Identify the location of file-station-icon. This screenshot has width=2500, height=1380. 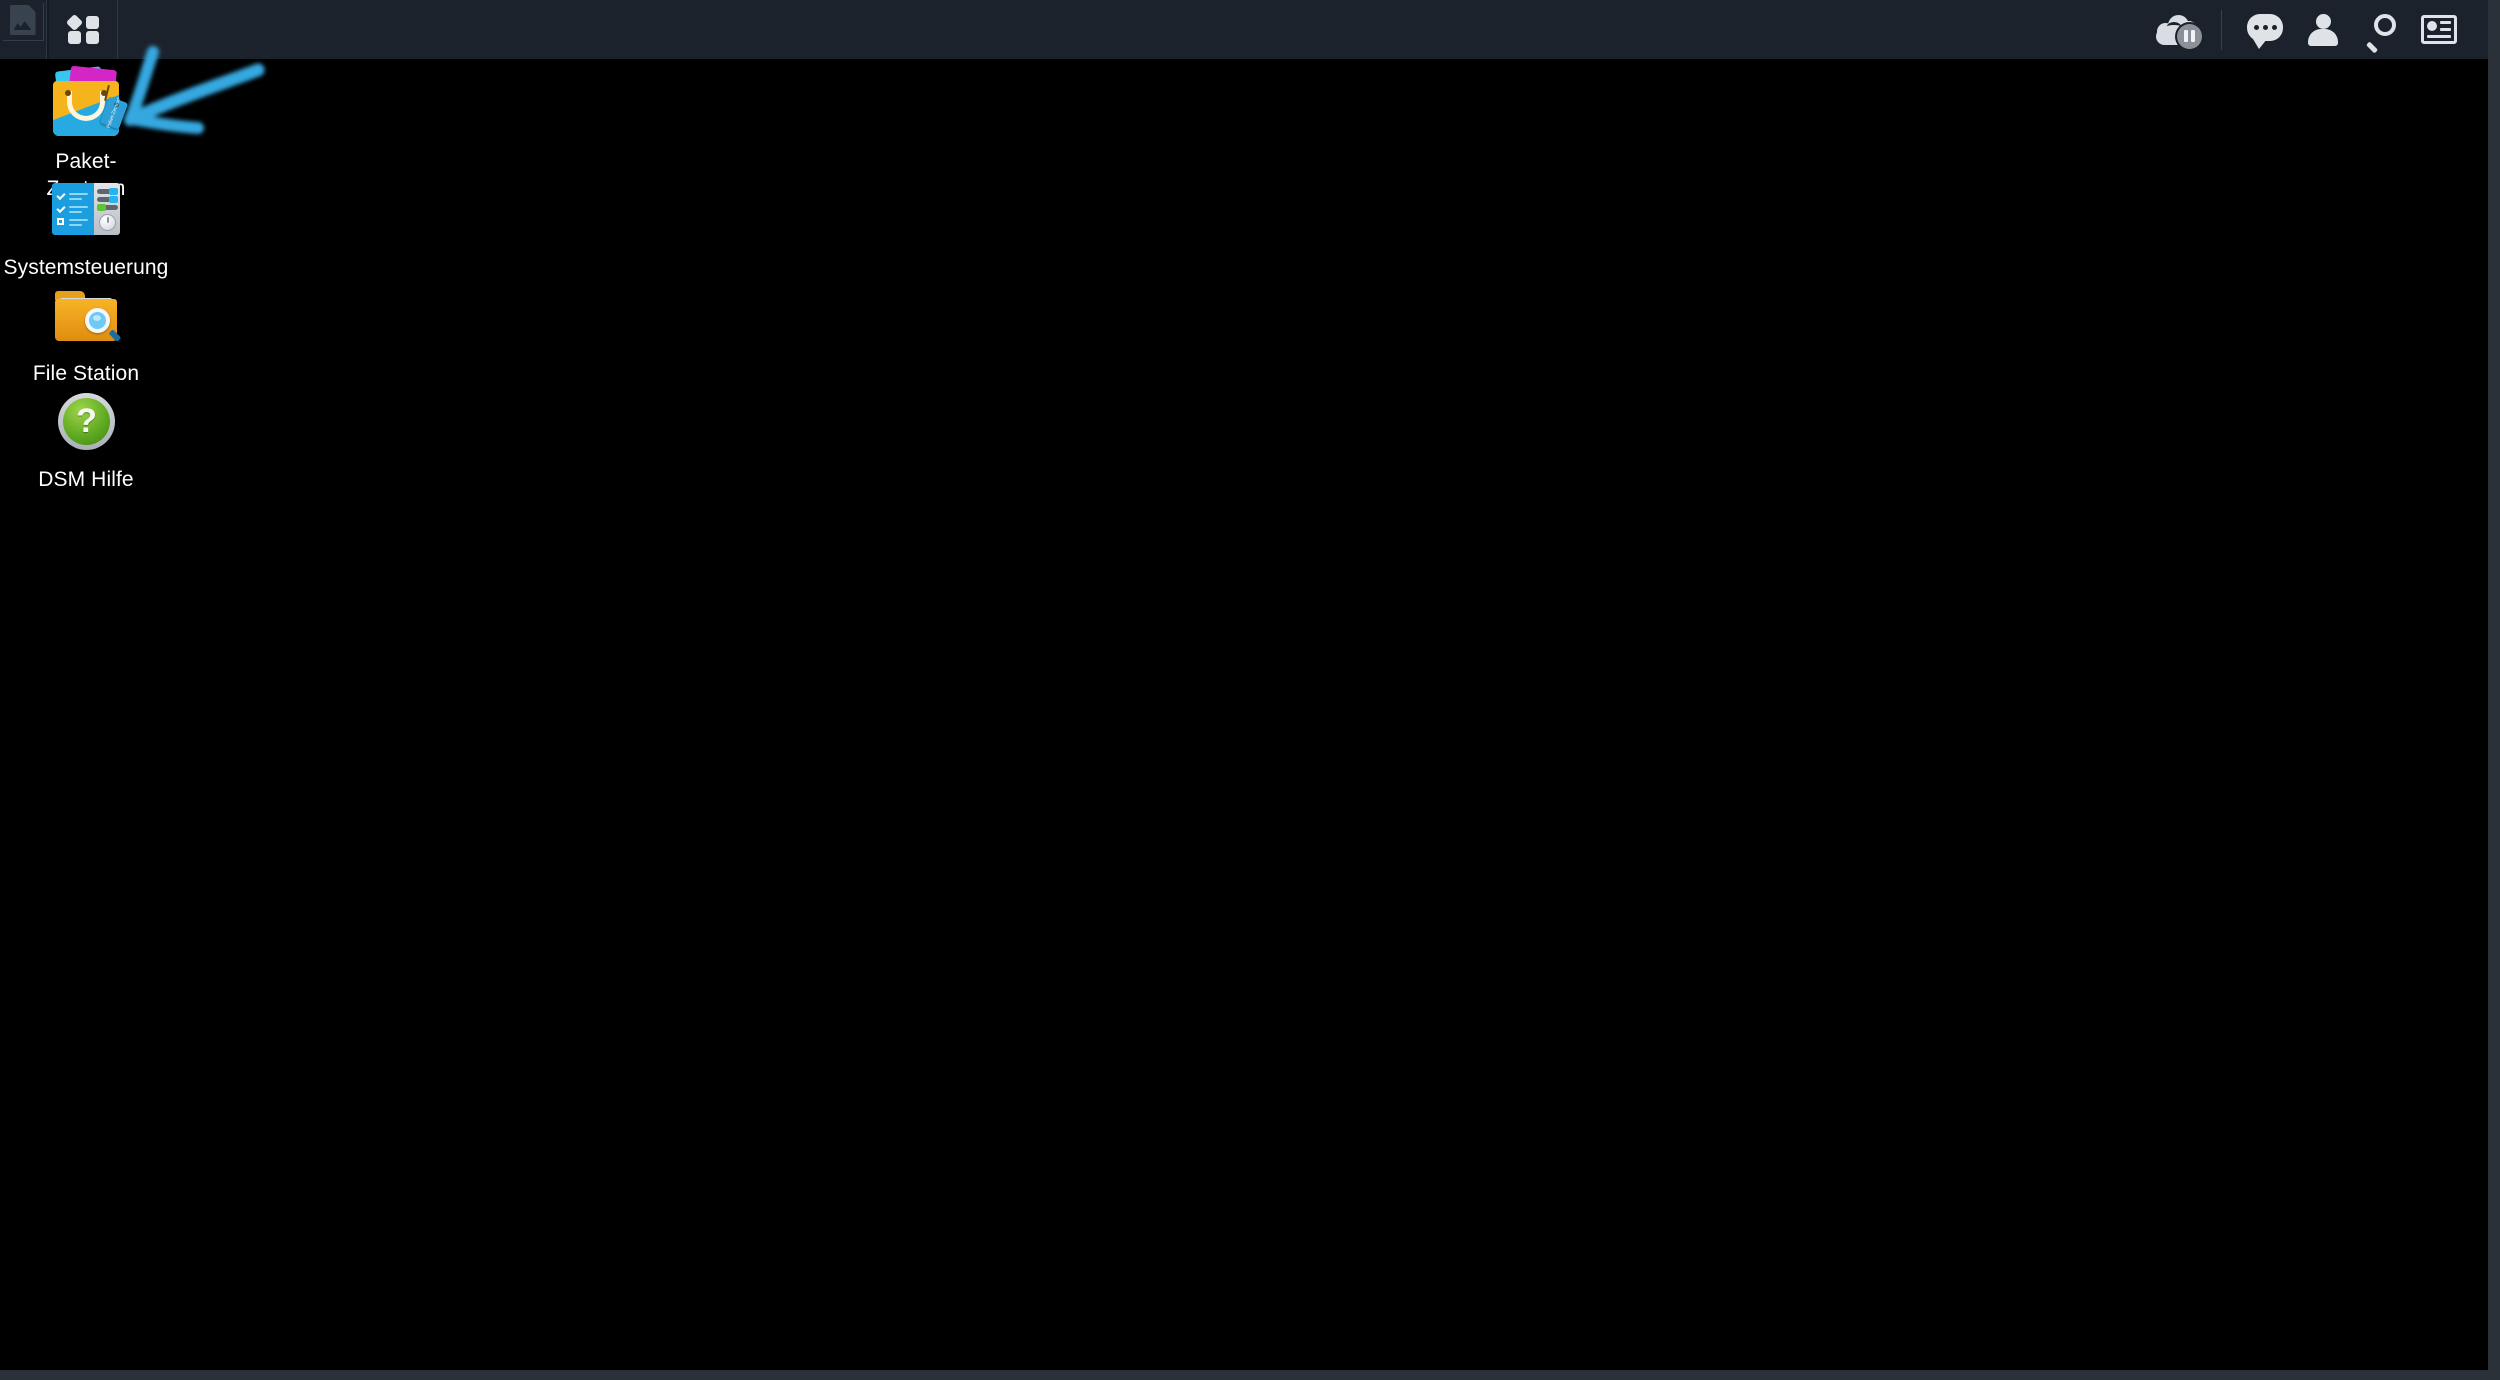
(86, 315).